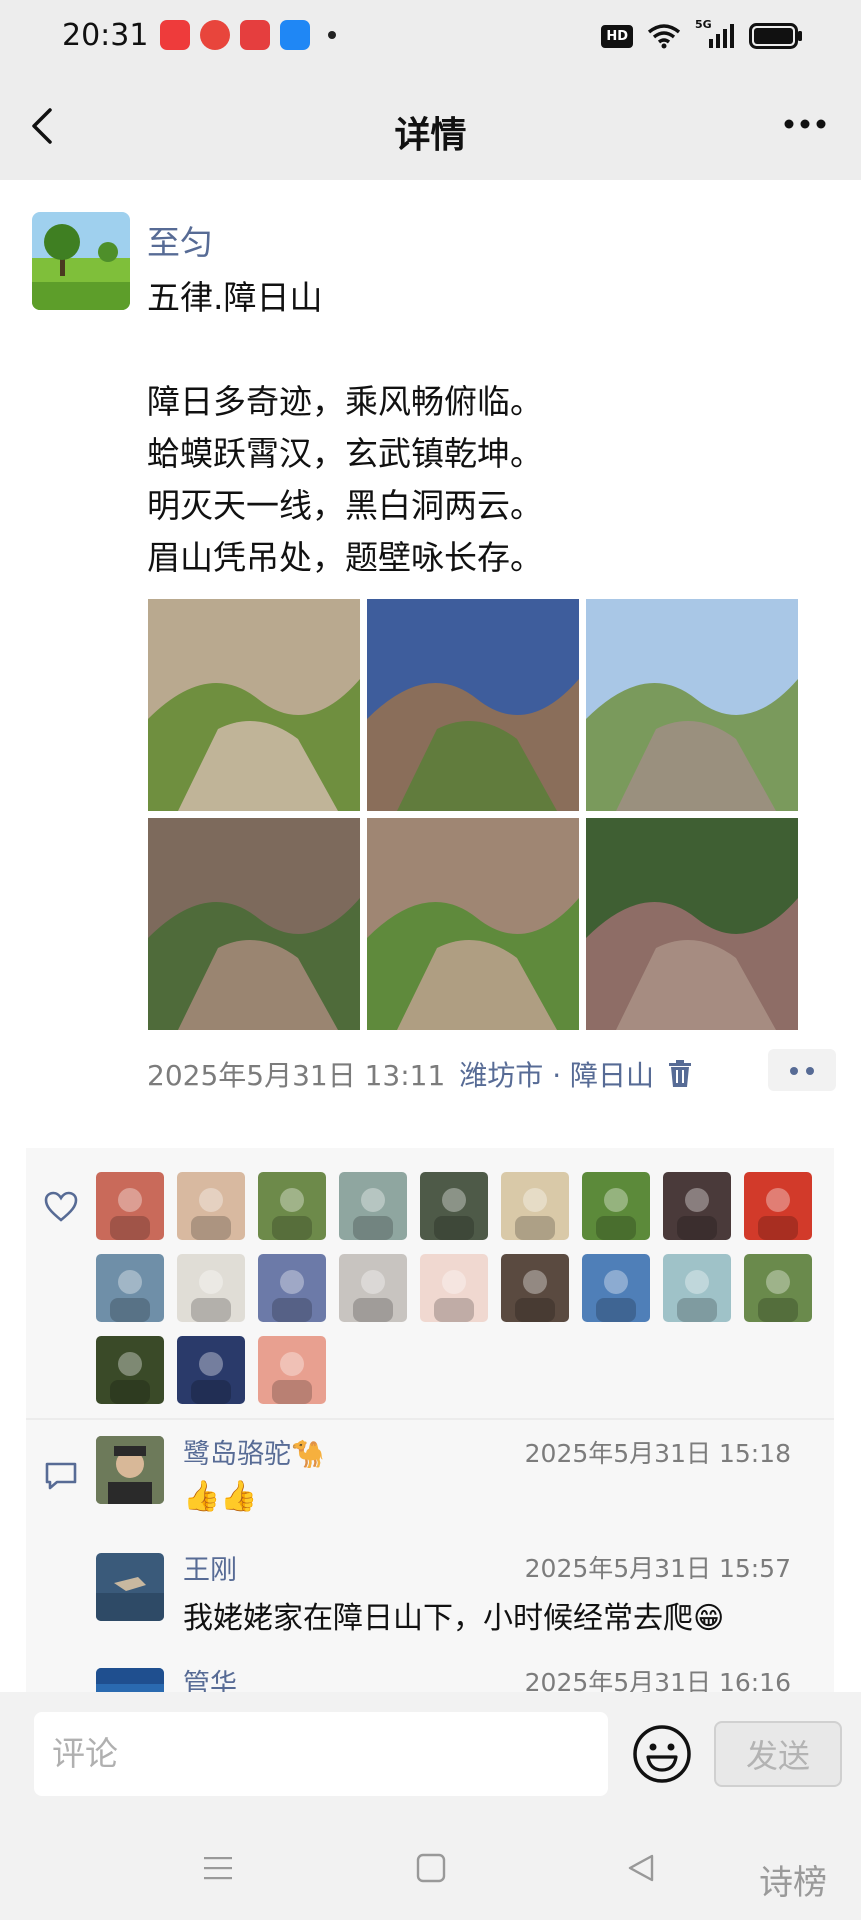 The width and height of the screenshot is (861, 1920). What do you see at coordinates (61, 1206) in the screenshot?
I see `heart-icon` at bounding box center [61, 1206].